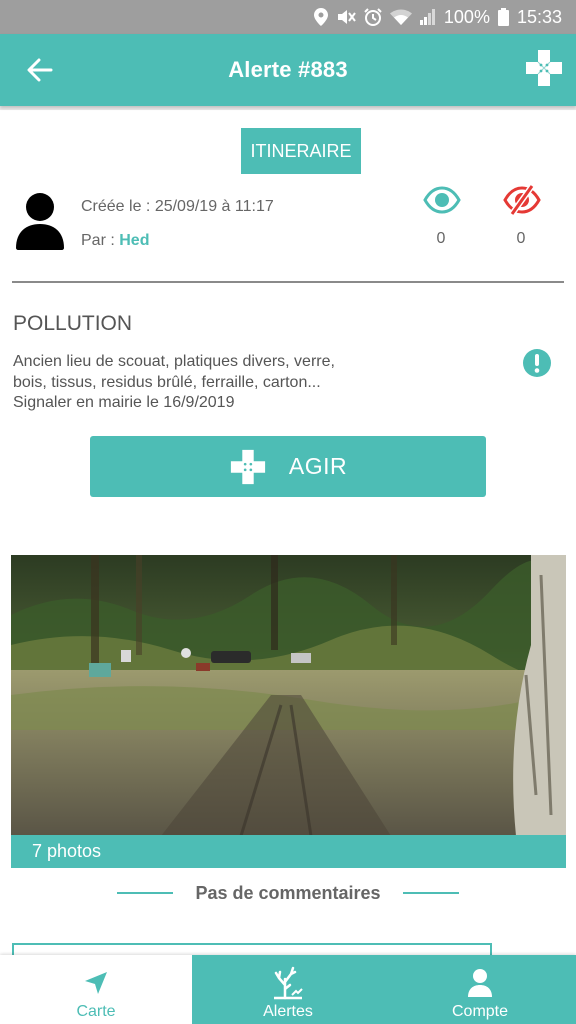 The image size is (576, 1024). I want to click on author-name: Hed, so click(134, 240).